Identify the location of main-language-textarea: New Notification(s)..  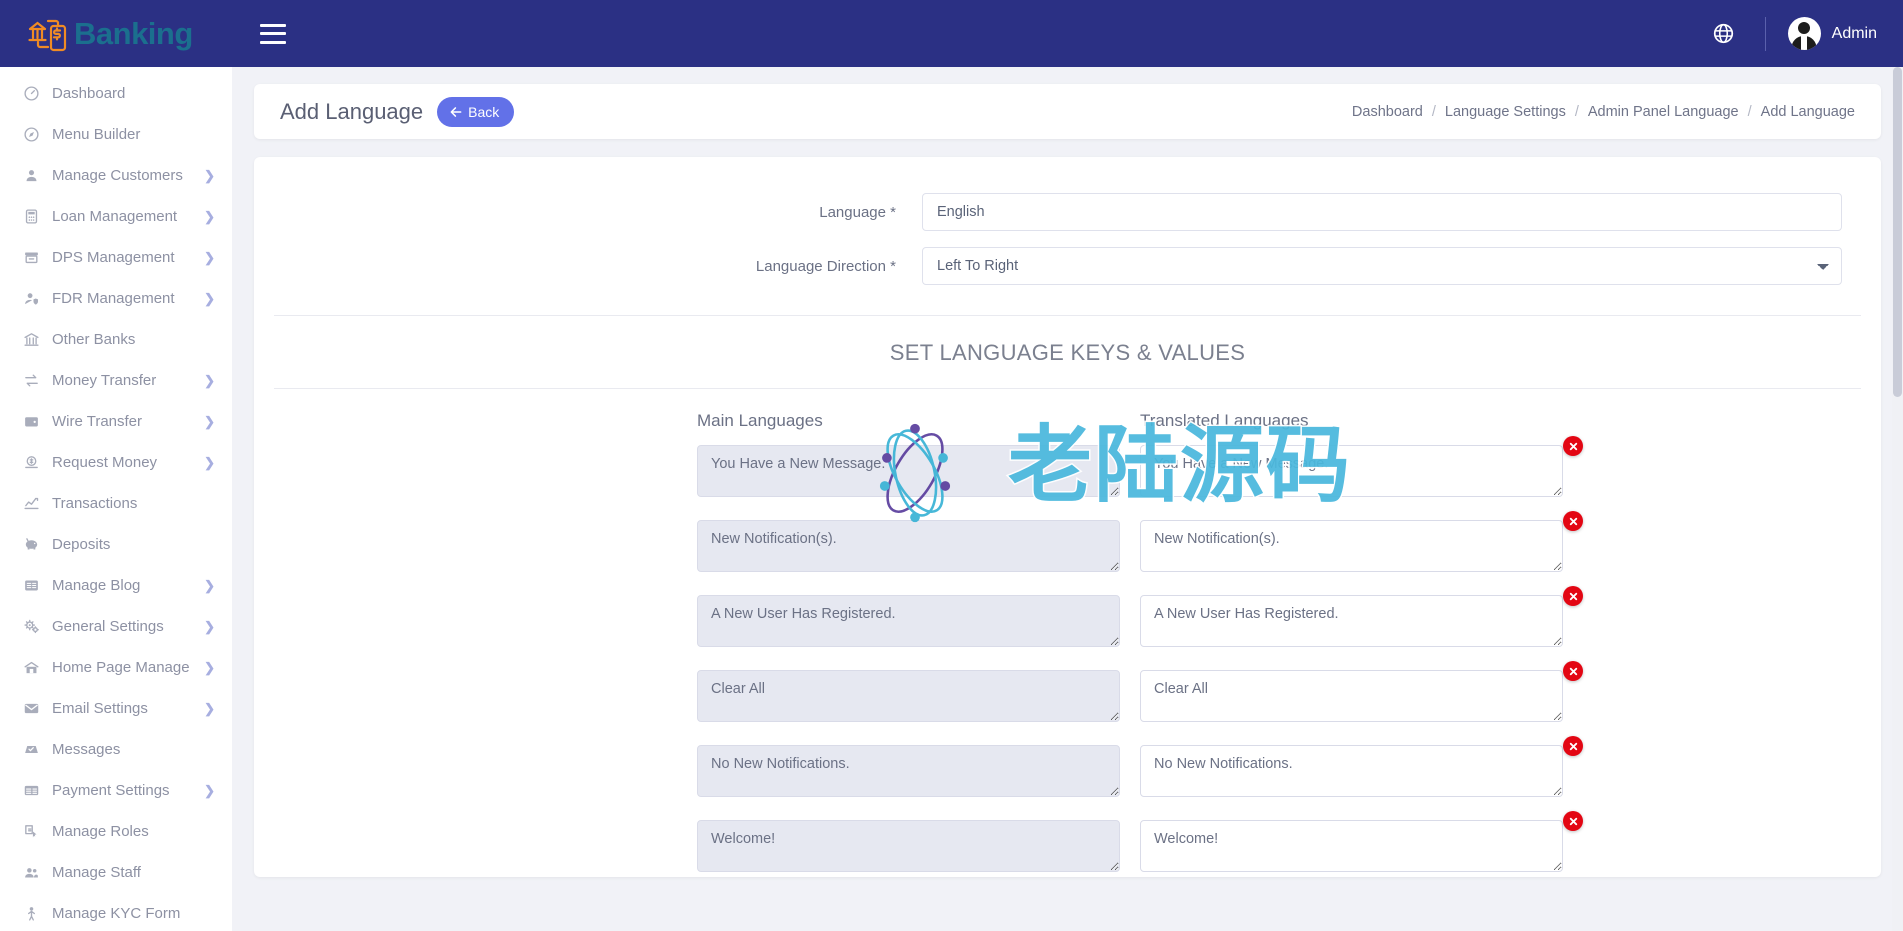
(908, 546).